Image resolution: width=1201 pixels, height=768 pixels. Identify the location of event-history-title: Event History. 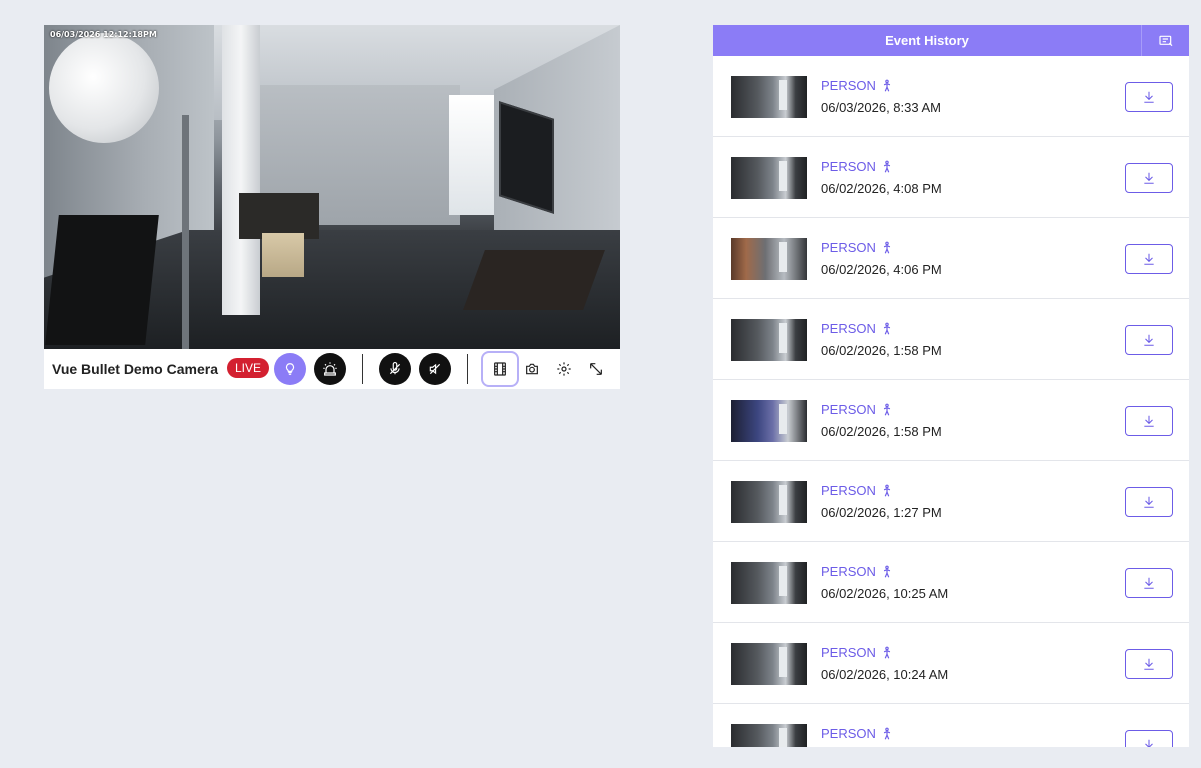
(927, 40).